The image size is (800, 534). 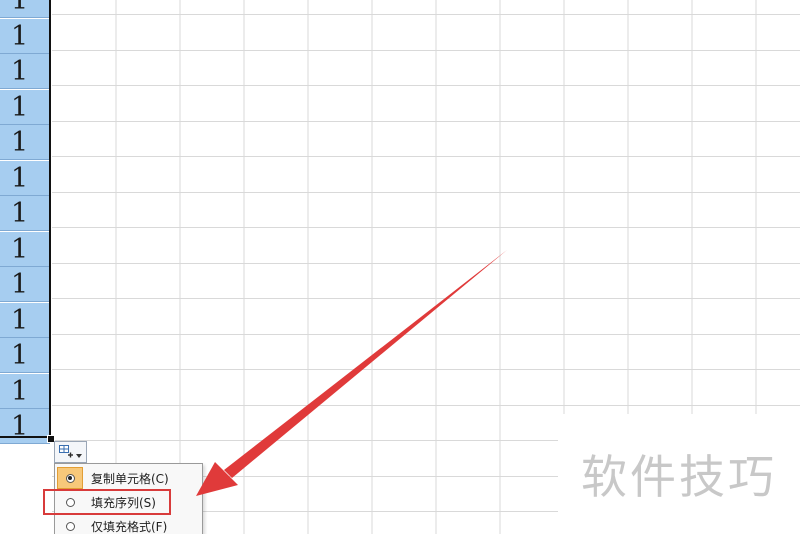 What do you see at coordinates (79, 452) in the screenshot?
I see `chevron-down-icon` at bounding box center [79, 452].